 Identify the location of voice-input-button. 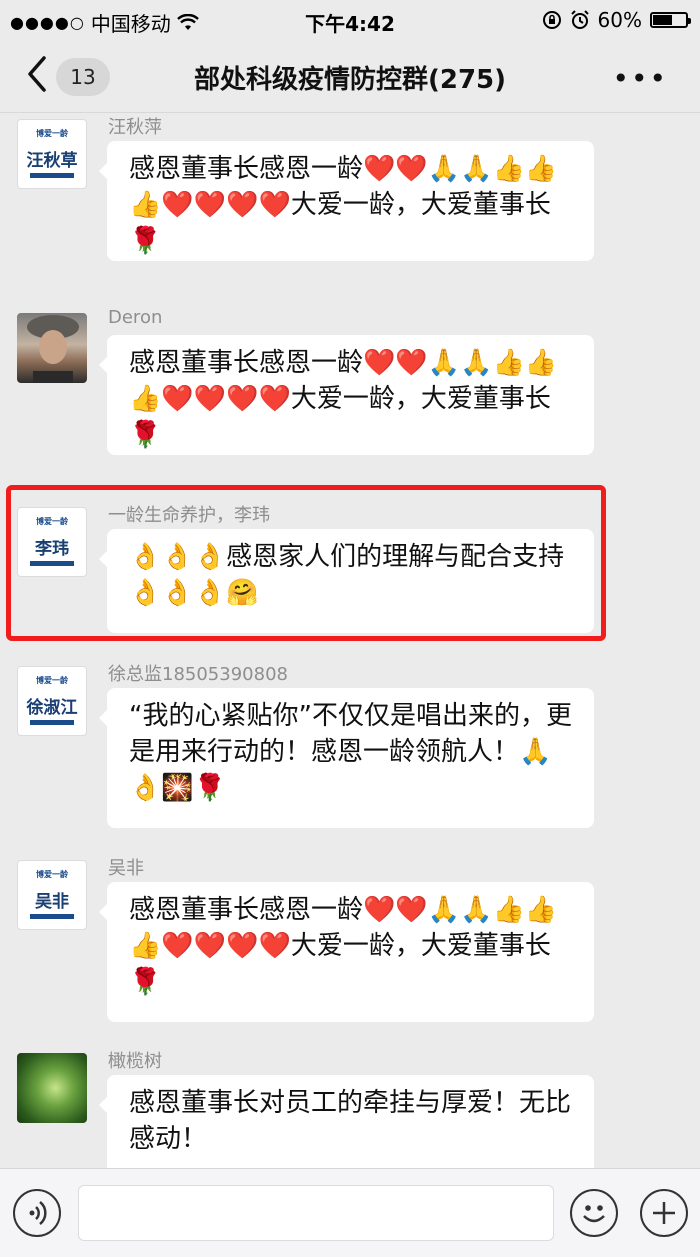
(37, 1213).